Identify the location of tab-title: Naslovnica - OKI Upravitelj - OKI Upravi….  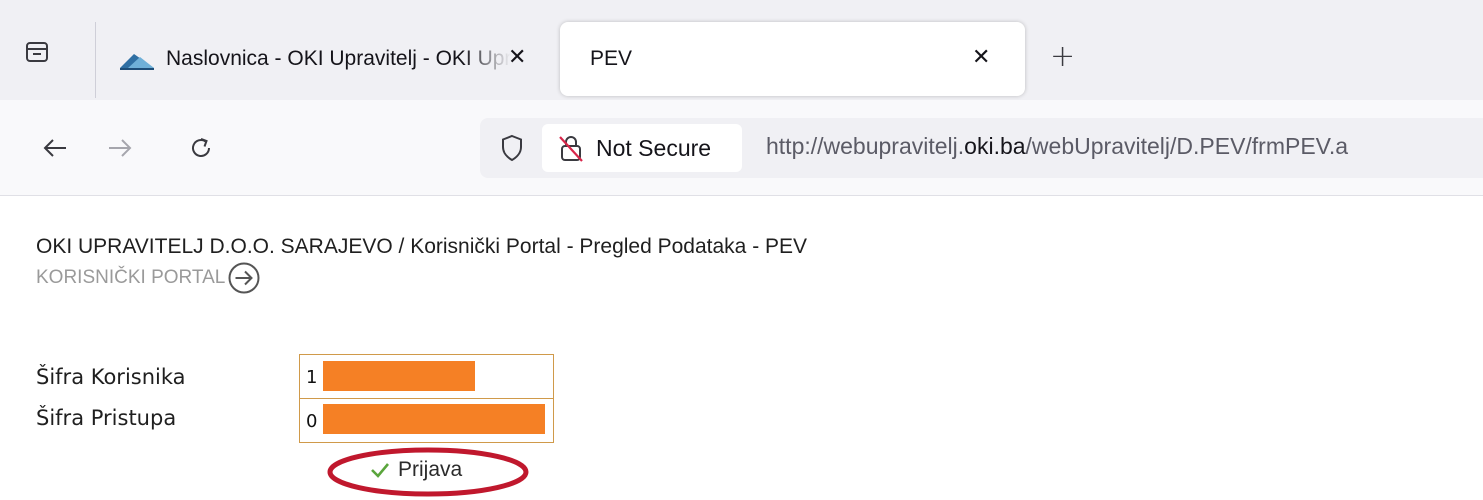
(338, 58).